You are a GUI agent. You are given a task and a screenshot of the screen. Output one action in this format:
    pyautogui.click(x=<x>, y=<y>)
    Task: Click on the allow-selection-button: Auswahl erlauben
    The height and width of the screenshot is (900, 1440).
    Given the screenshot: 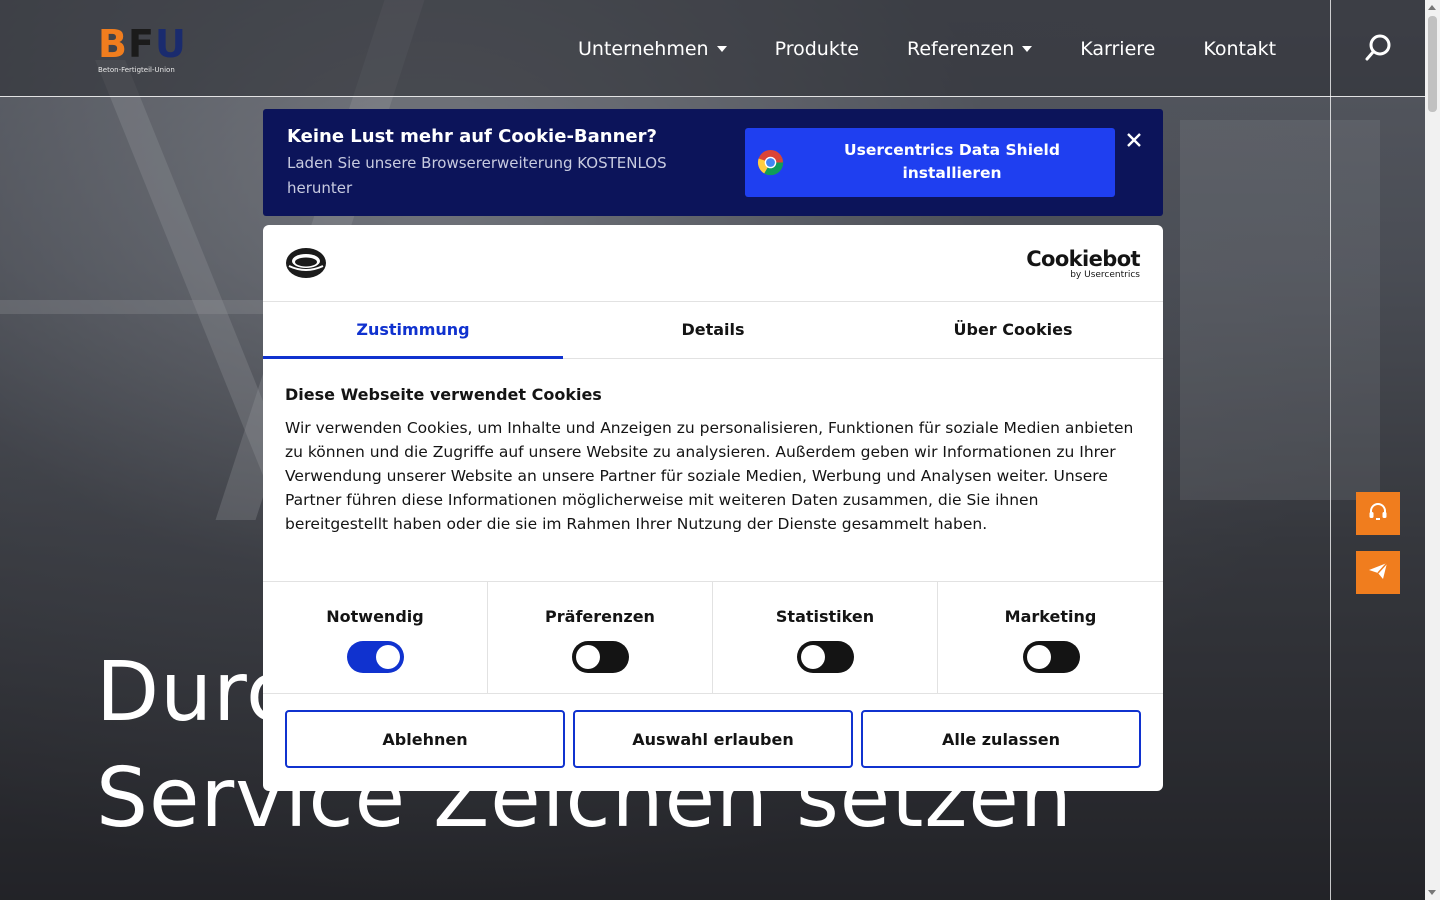 What is the action you would take?
    pyautogui.click(x=713, y=739)
    